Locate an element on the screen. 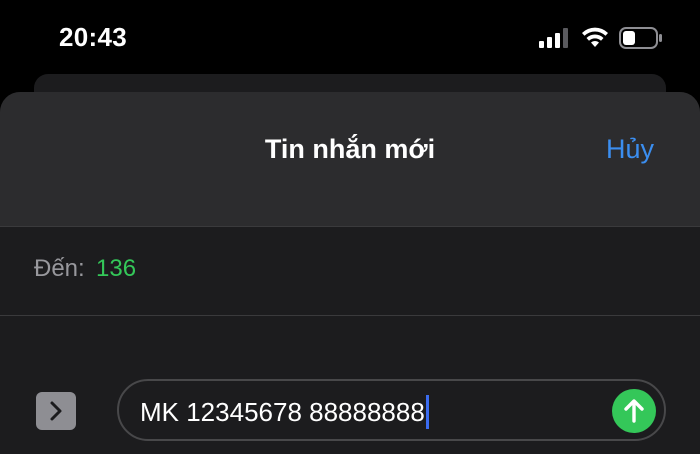 The image size is (700, 454). signal-icon is located at coordinates (553, 38).